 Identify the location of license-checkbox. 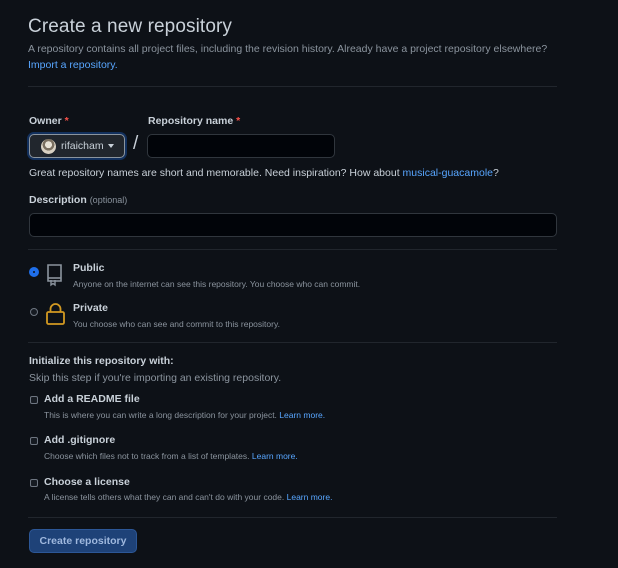
(34, 483).